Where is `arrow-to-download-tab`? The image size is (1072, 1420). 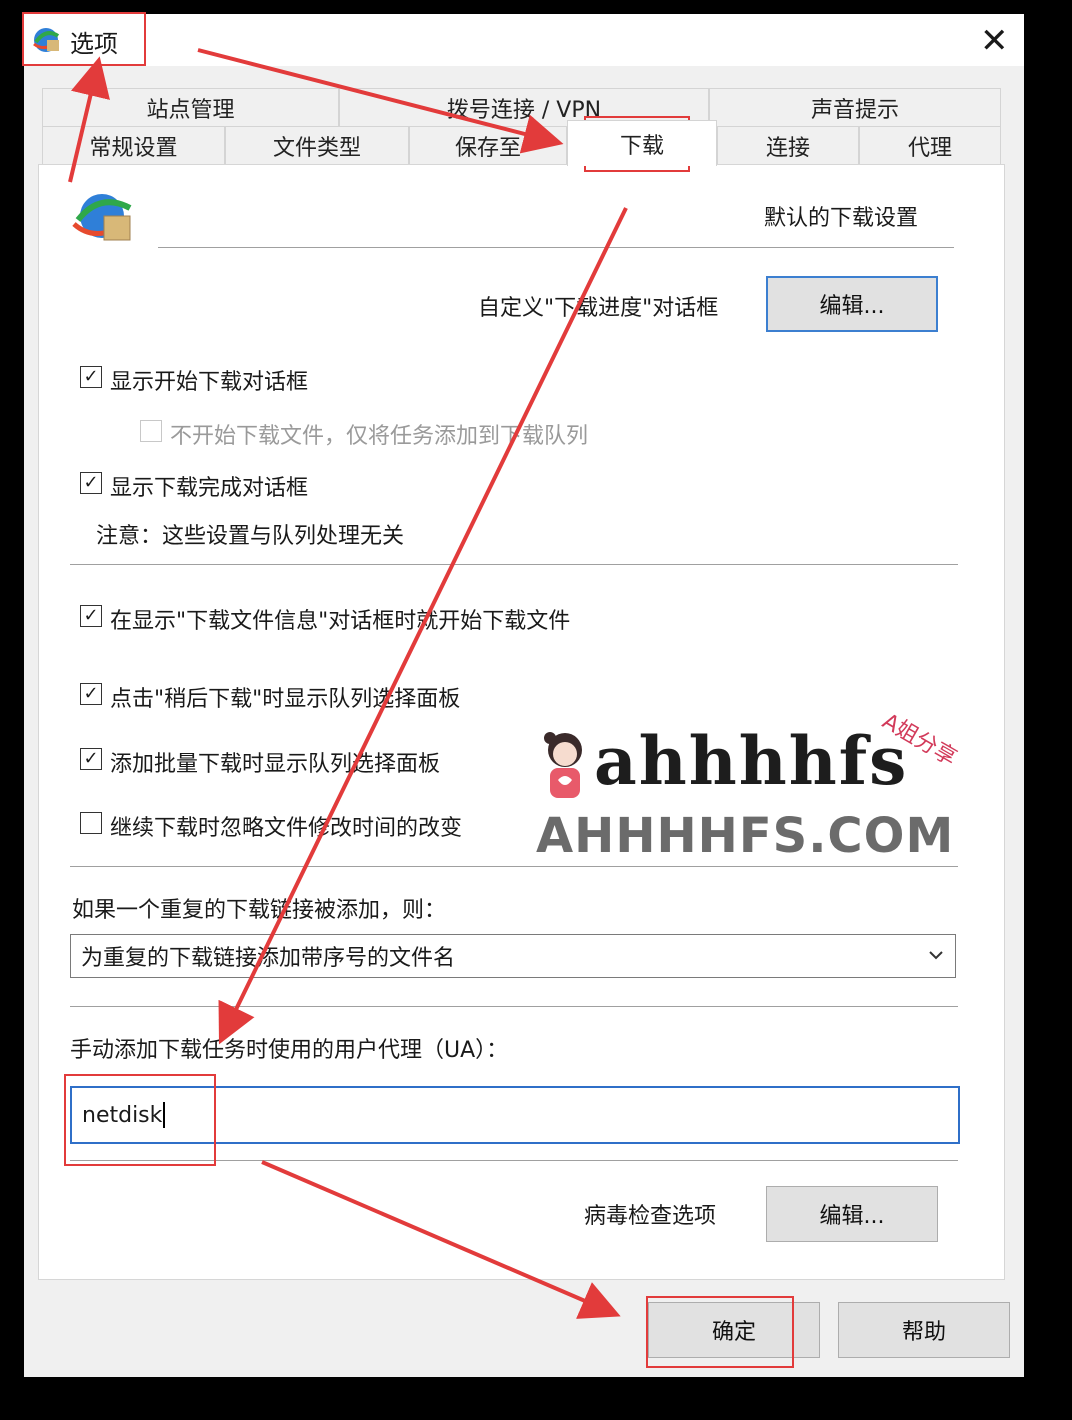 arrow-to-download-tab is located at coordinates (380, 101).